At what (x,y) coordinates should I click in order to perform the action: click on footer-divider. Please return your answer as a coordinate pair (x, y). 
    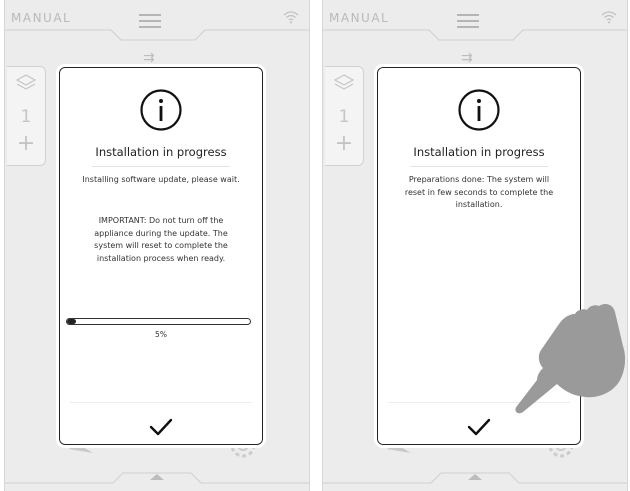
    Looking at the image, I should click on (161, 402).